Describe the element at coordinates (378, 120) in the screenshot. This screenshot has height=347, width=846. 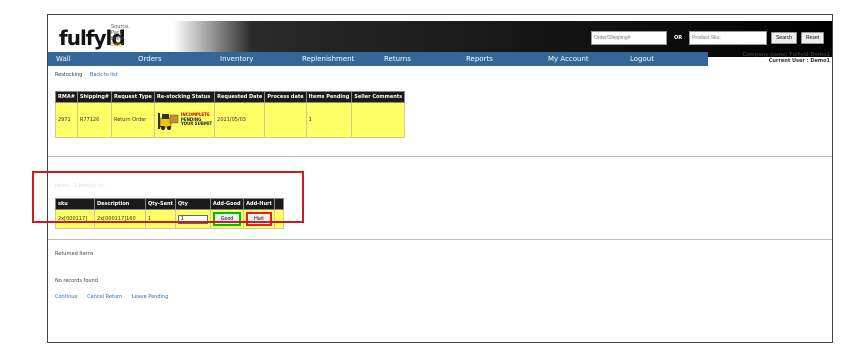
I see `seller-comments` at that location.